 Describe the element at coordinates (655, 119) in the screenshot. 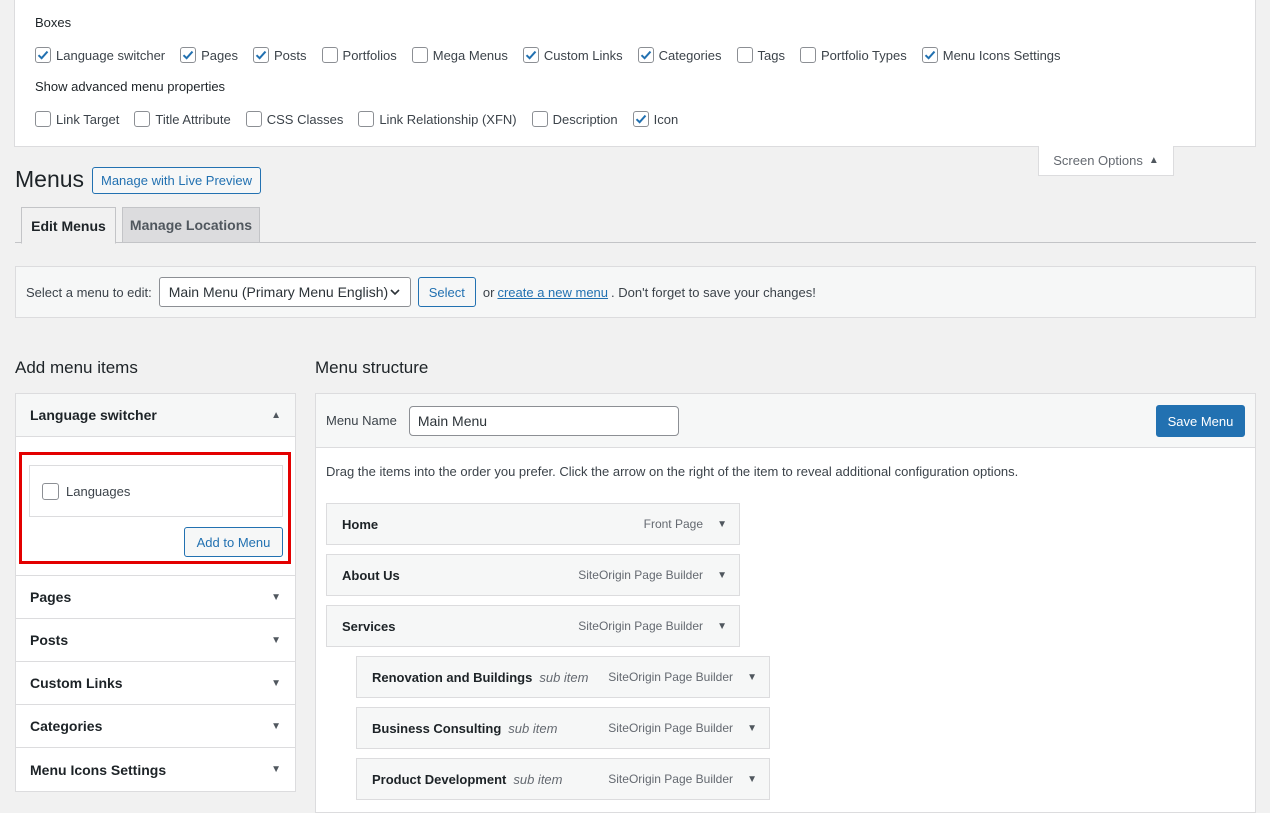

I see `adv-toggle-icon: Icon` at that location.